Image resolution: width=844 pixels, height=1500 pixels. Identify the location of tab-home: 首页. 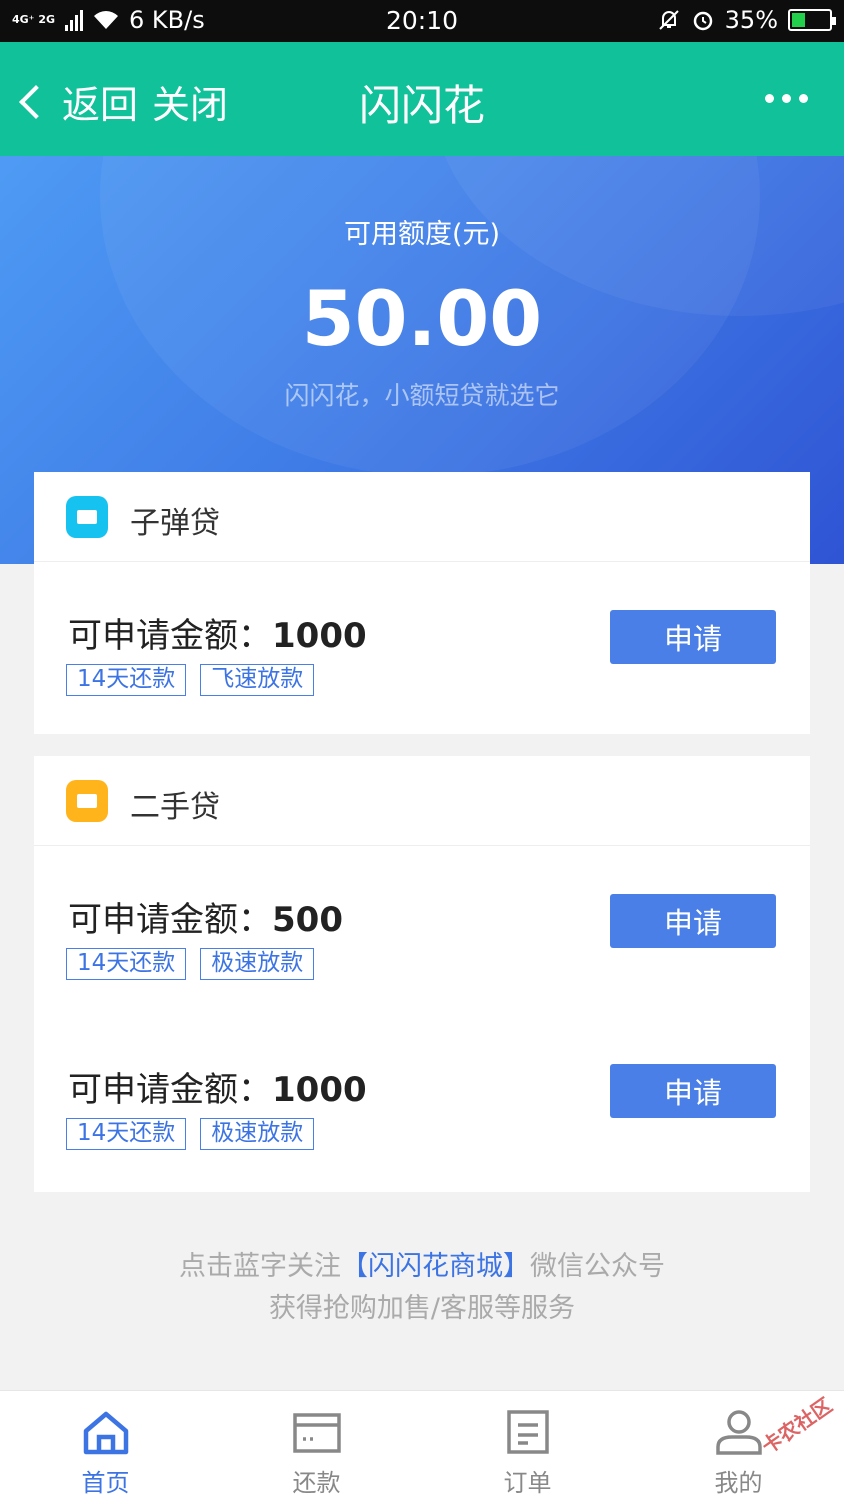
(105, 1445).